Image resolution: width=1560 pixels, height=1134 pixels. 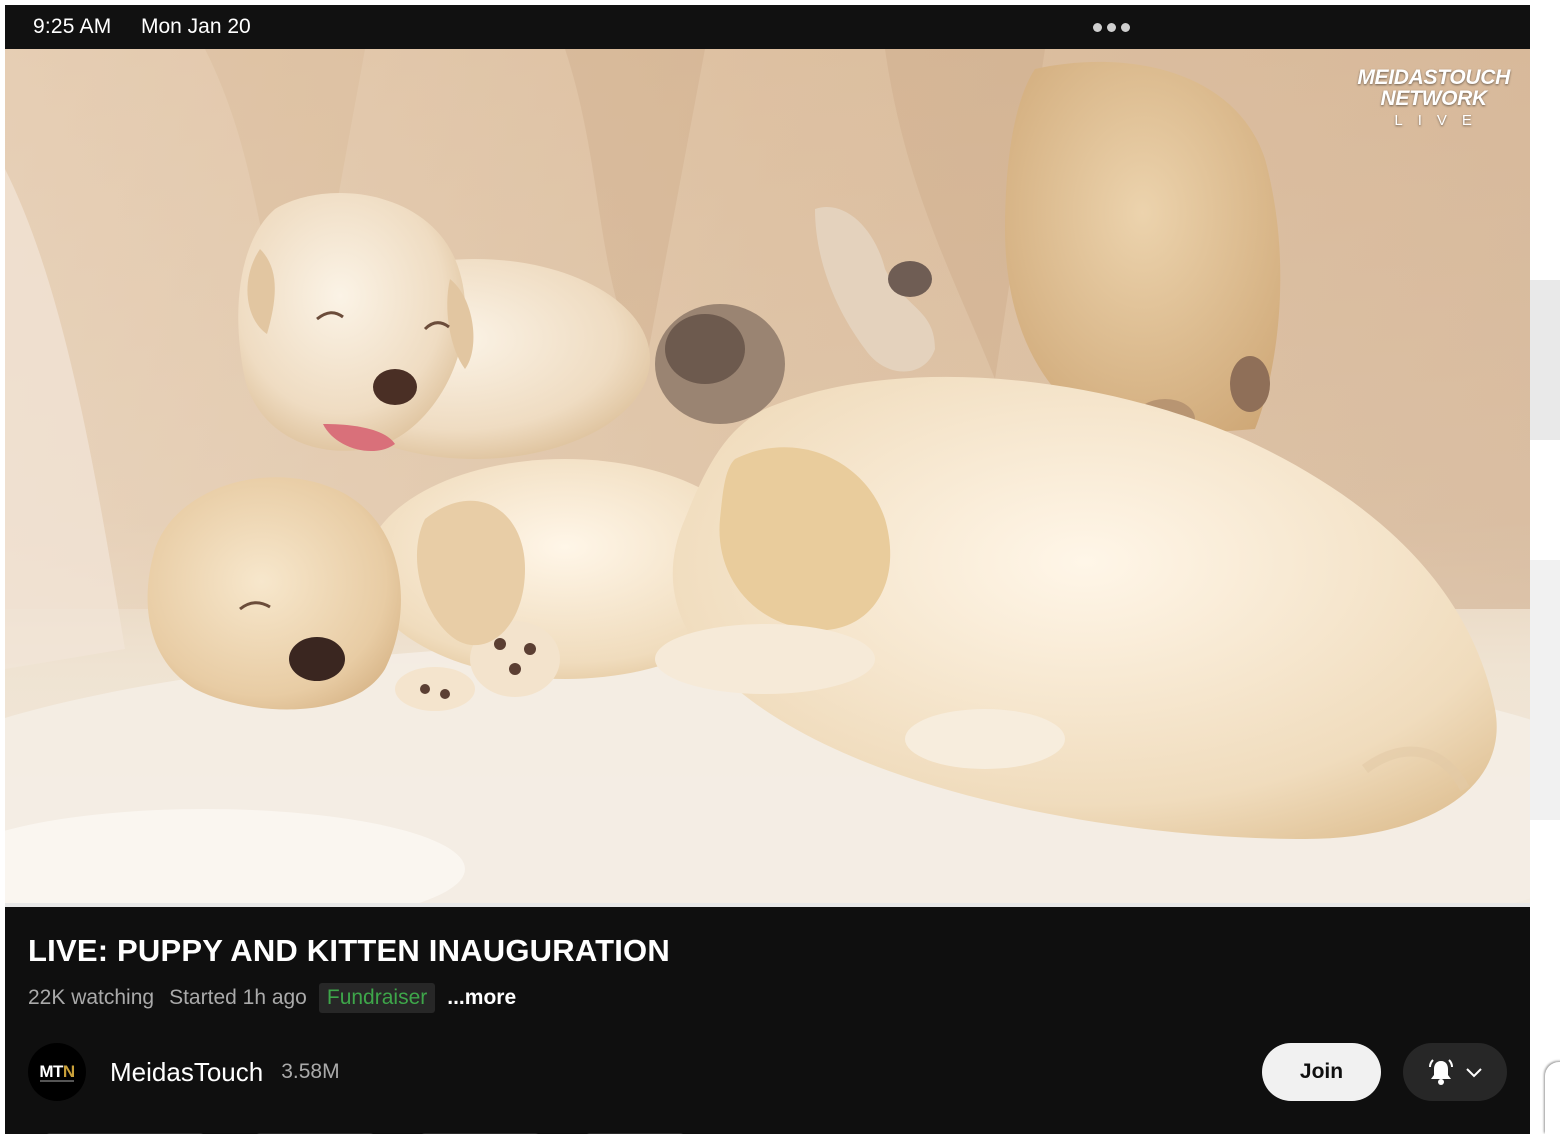 I want to click on device-corner, so click(x=1552, y=1098).